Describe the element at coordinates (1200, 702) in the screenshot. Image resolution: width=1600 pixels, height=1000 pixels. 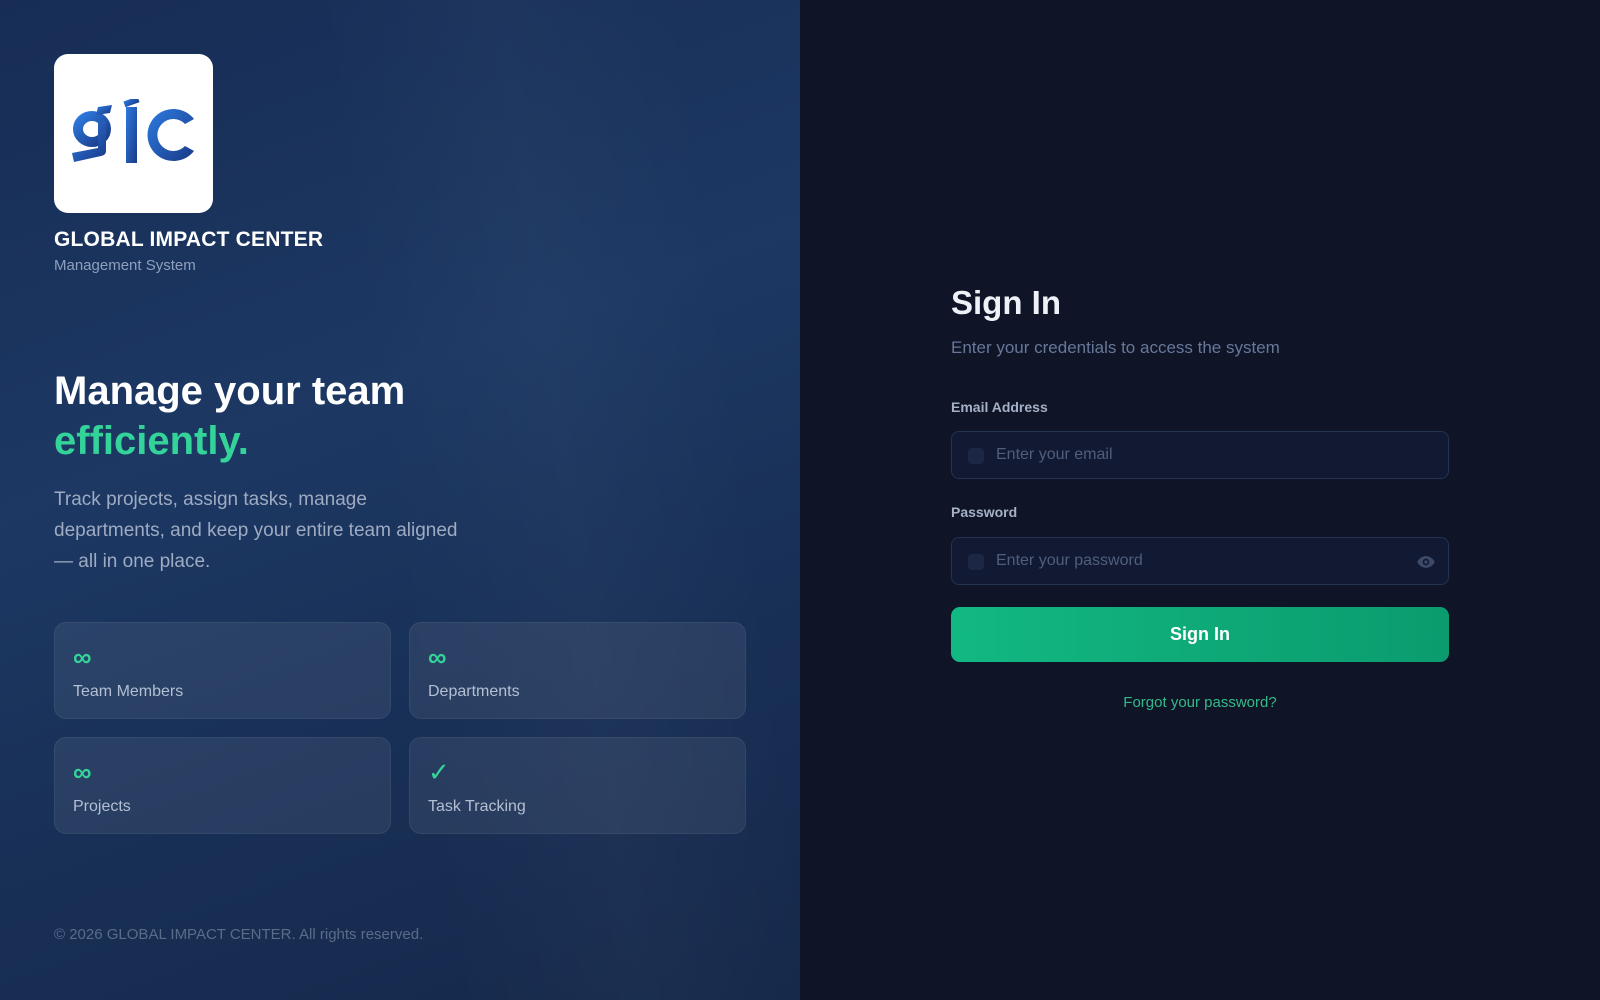
I see `forgot-password-link: Forgot your password?` at that location.